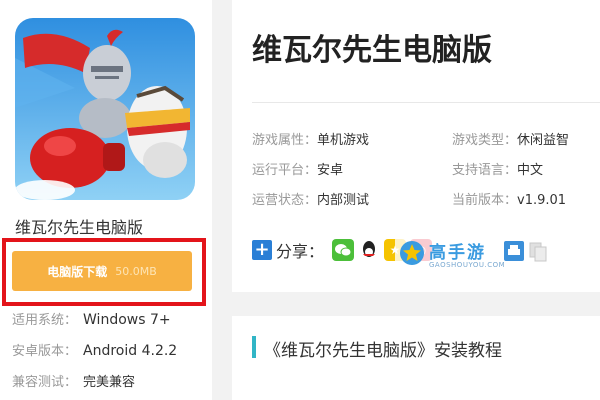  What do you see at coordinates (105, 109) in the screenshot?
I see `app-icon` at bounding box center [105, 109].